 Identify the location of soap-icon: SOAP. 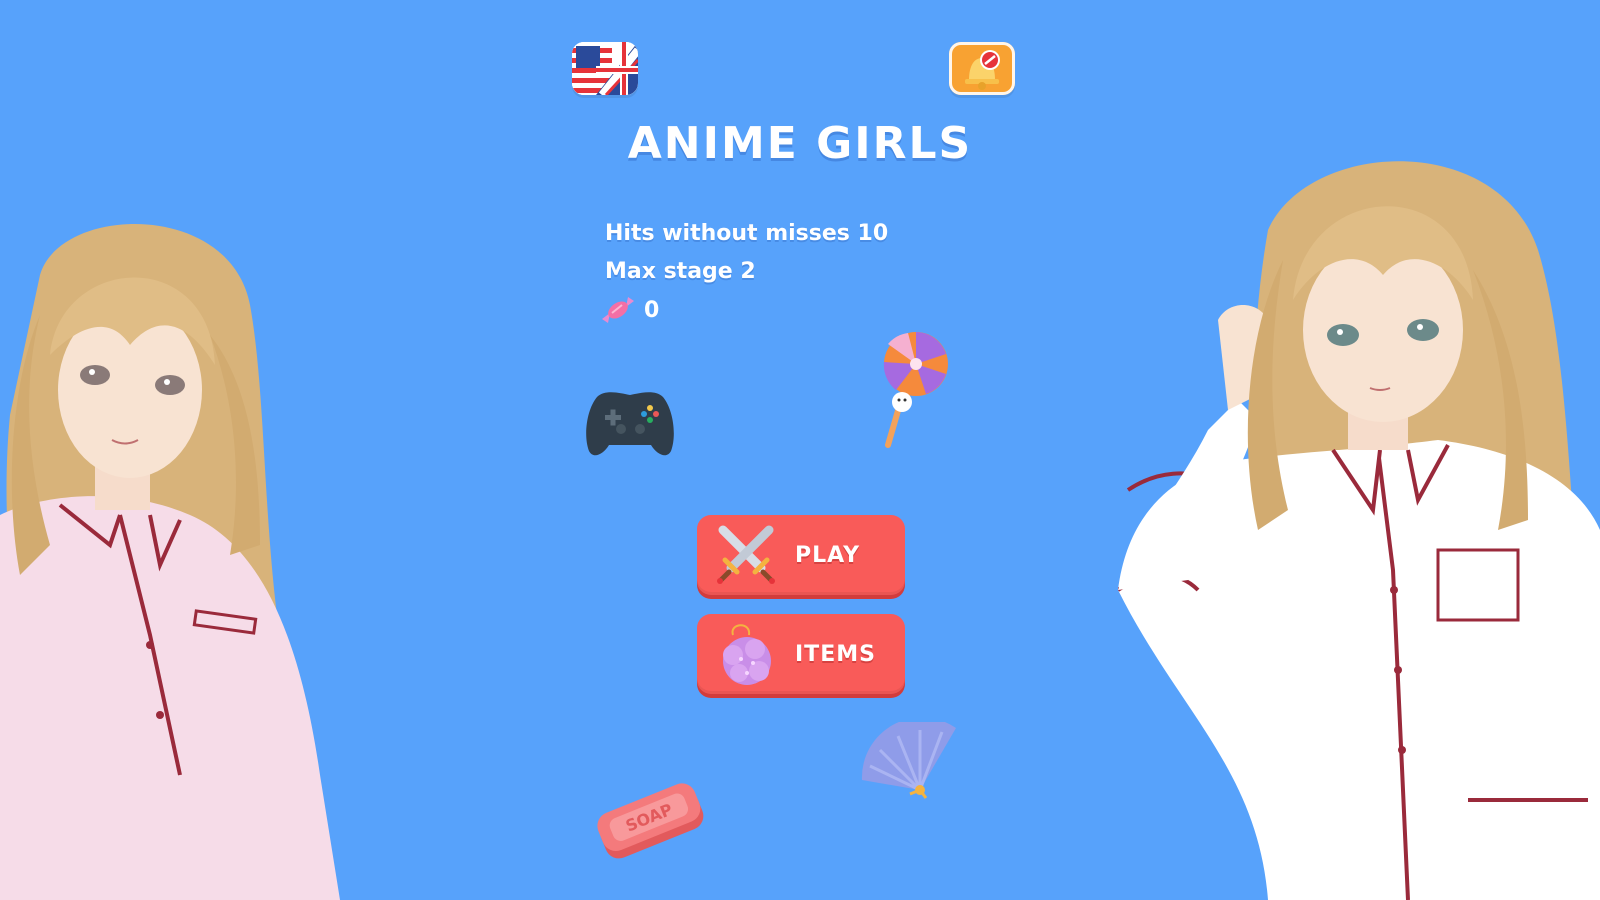
(650, 821).